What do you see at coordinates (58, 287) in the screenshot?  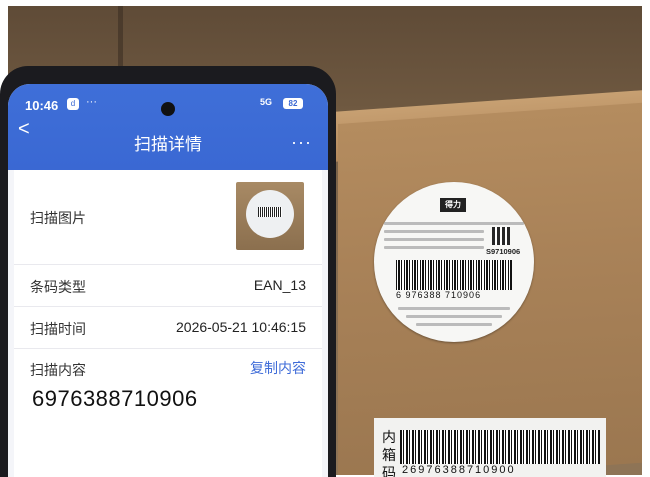 I see `barcode-type-label: 条码类型` at bounding box center [58, 287].